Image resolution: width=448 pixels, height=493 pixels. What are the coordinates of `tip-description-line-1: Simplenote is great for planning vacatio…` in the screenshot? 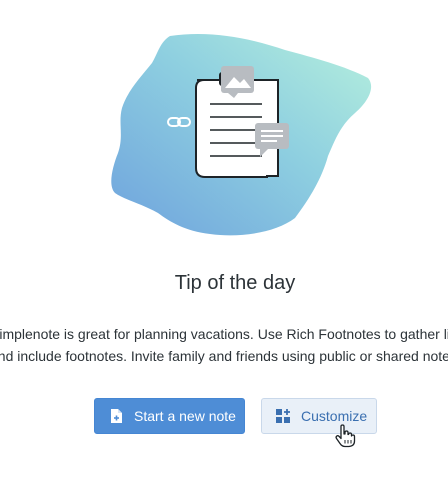 It's located at (224, 334).